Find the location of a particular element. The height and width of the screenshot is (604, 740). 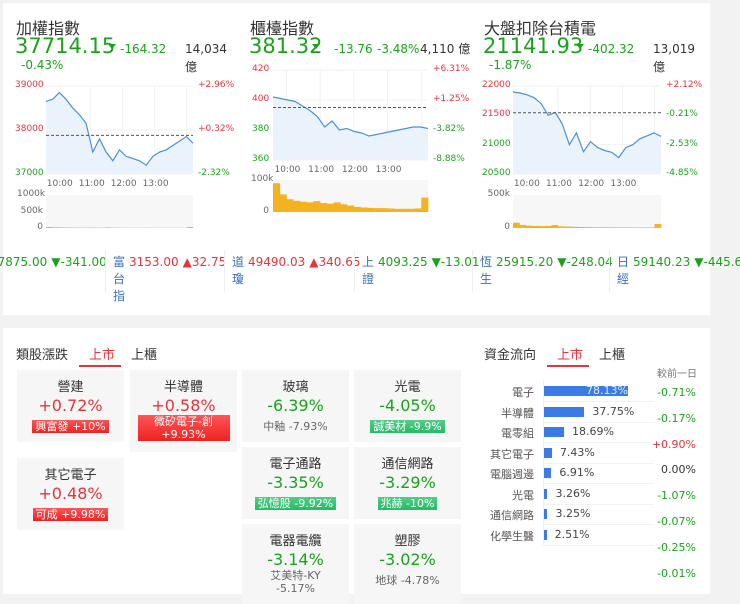

sector-pct: +0.58% is located at coordinates (183, 405).